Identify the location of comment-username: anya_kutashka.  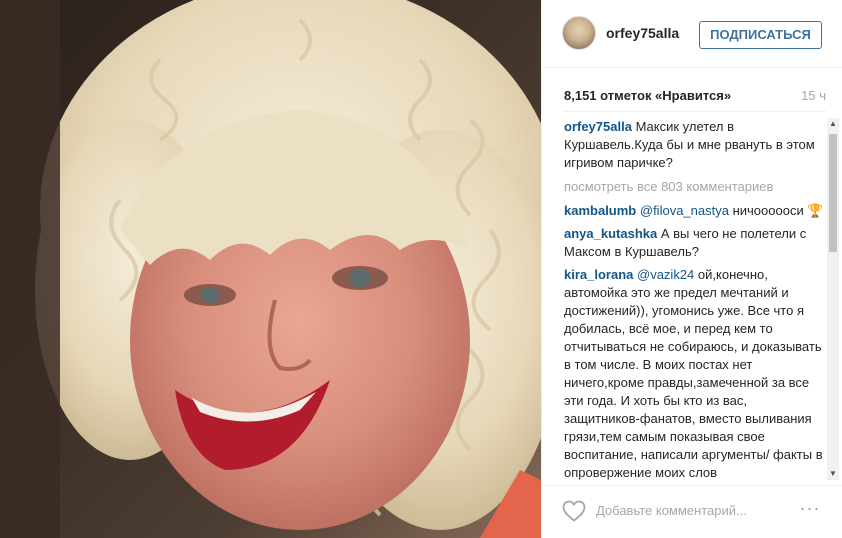
(610, 233).